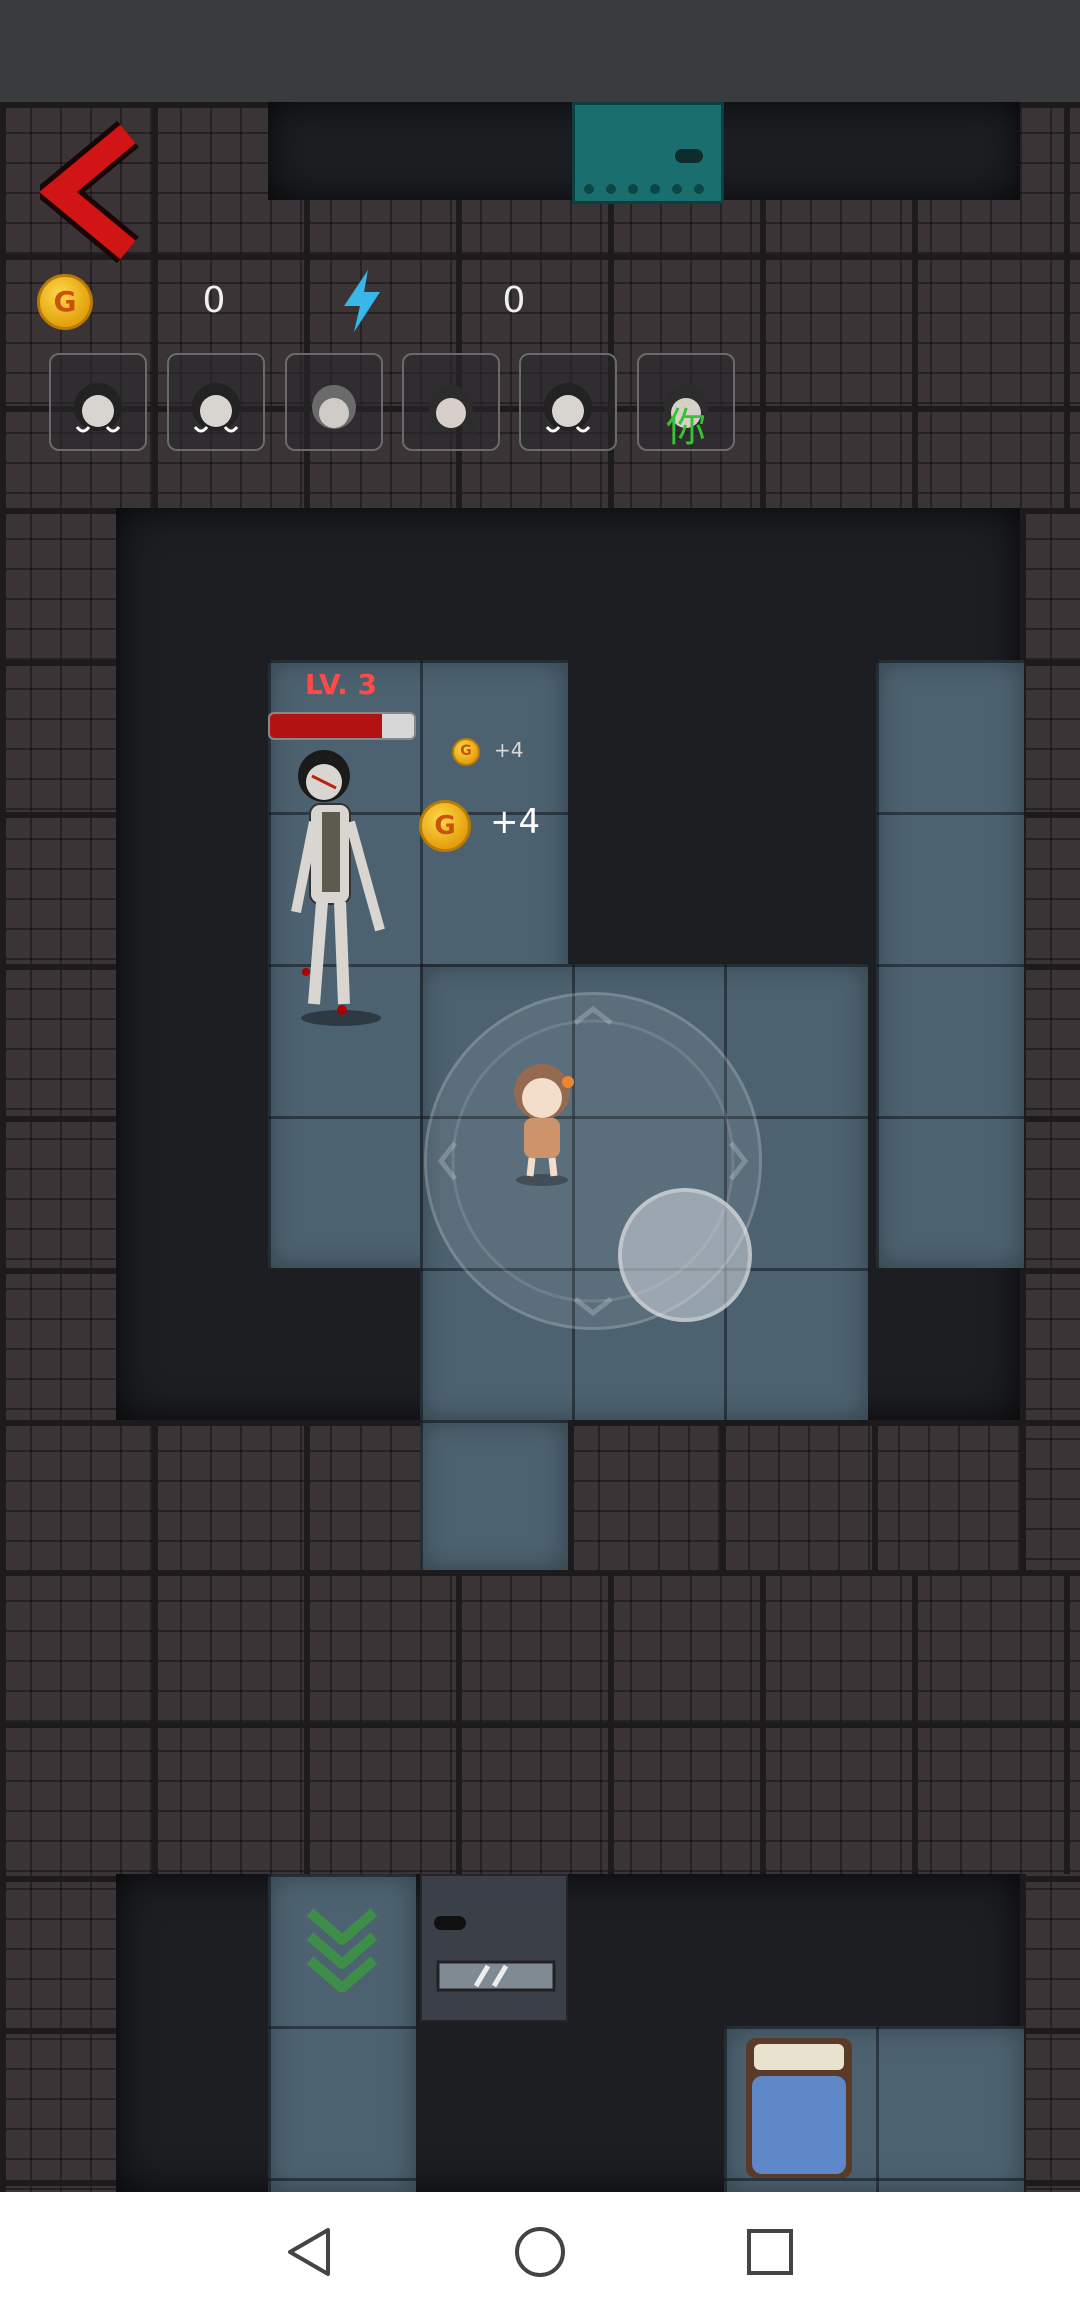  What do you see at coordinates (540, 2252) in the screenshot?
I see `circle-home-icon` at bounding box center [540, 2252].